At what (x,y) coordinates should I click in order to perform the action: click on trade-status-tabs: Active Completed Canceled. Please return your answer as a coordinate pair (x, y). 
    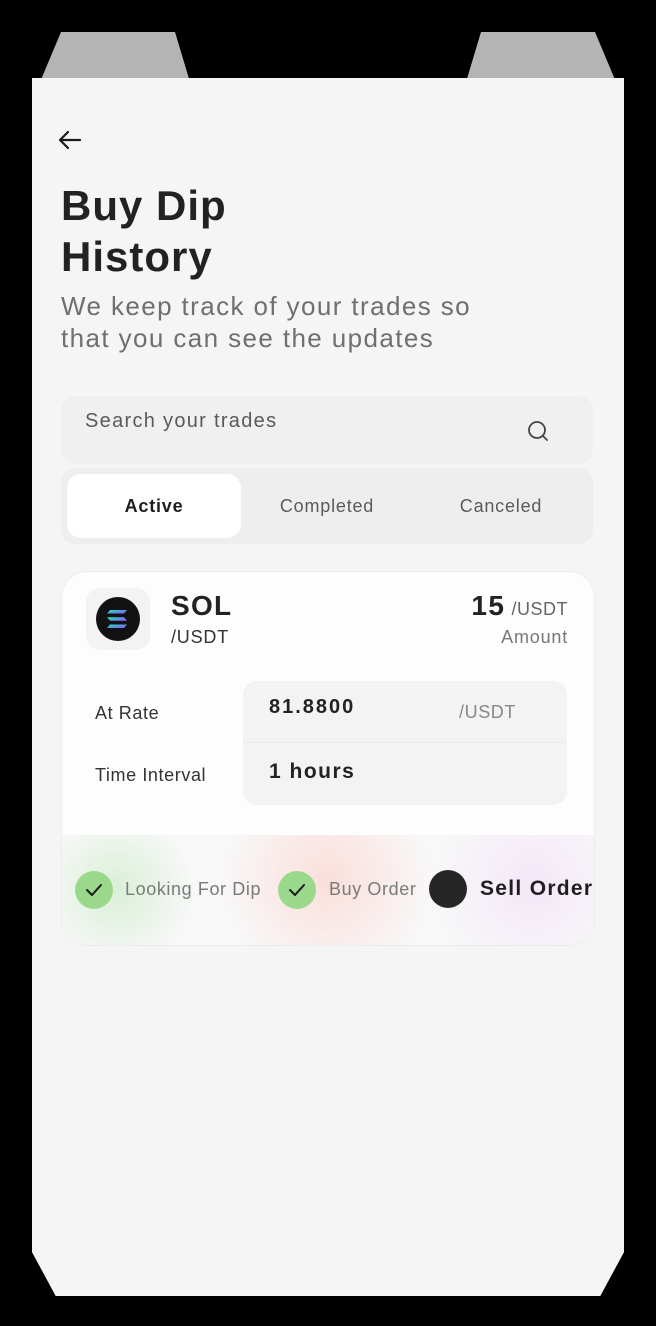
    Looking at the image, I should click on (327, 506).